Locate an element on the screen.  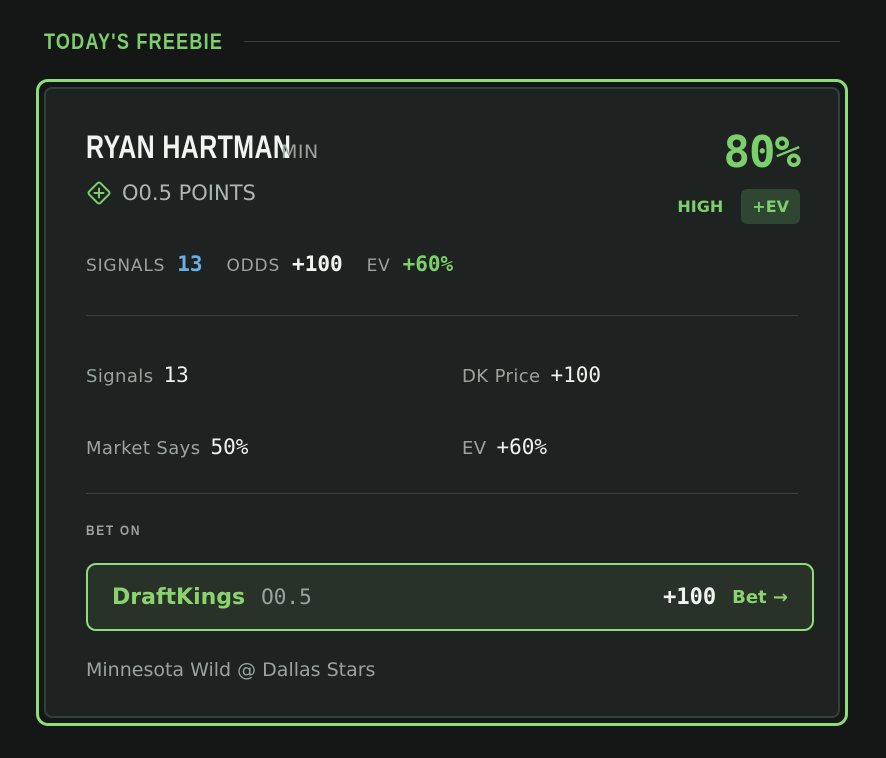
detail-market-value: 50% is located at coordinates (229, 447).